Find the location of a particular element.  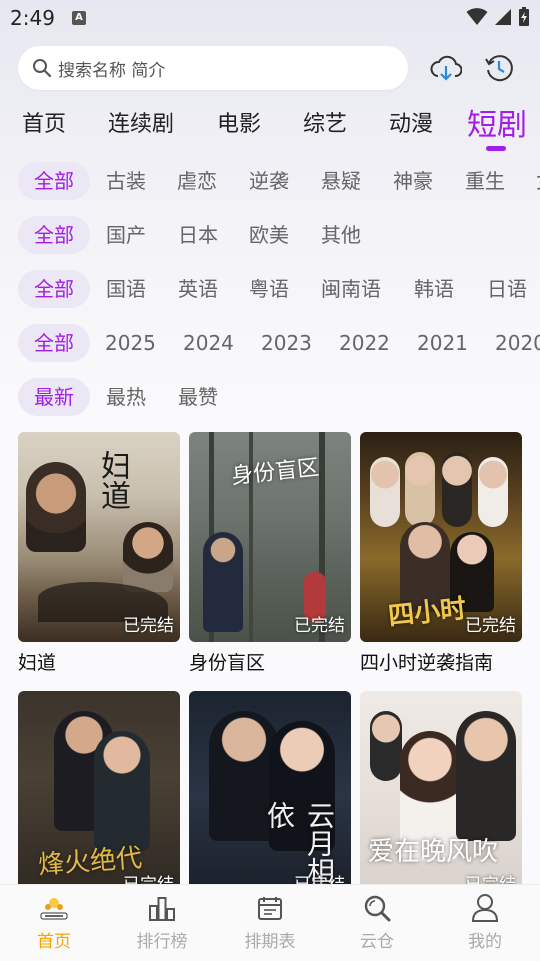

poster-title-text: 四小时 is located at coordinates (427, 612).